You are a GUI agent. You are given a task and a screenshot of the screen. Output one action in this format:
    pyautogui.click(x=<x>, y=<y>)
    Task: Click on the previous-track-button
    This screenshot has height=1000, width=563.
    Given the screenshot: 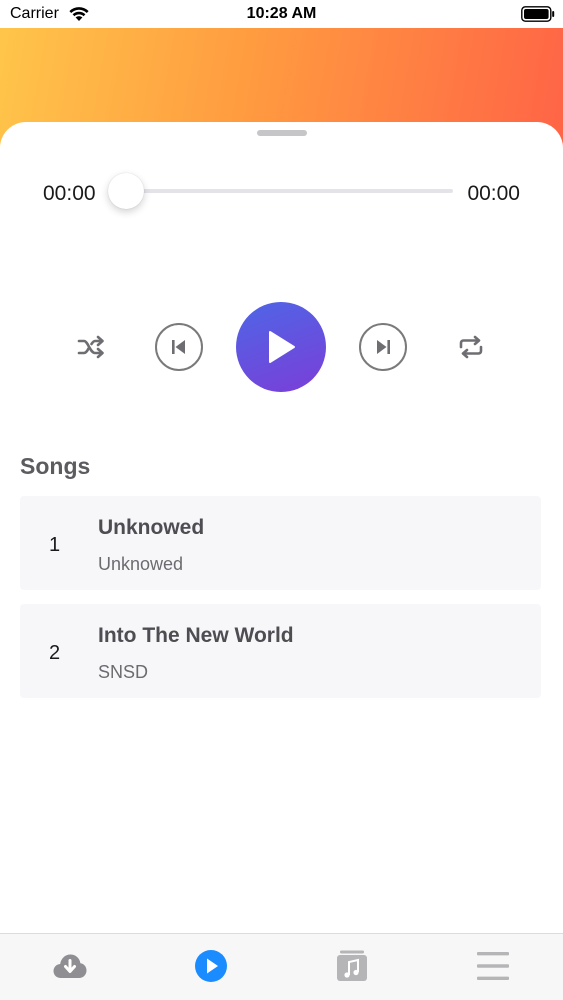 What is the action you would take?
    pyautogui.click(x=179, y=347)
    